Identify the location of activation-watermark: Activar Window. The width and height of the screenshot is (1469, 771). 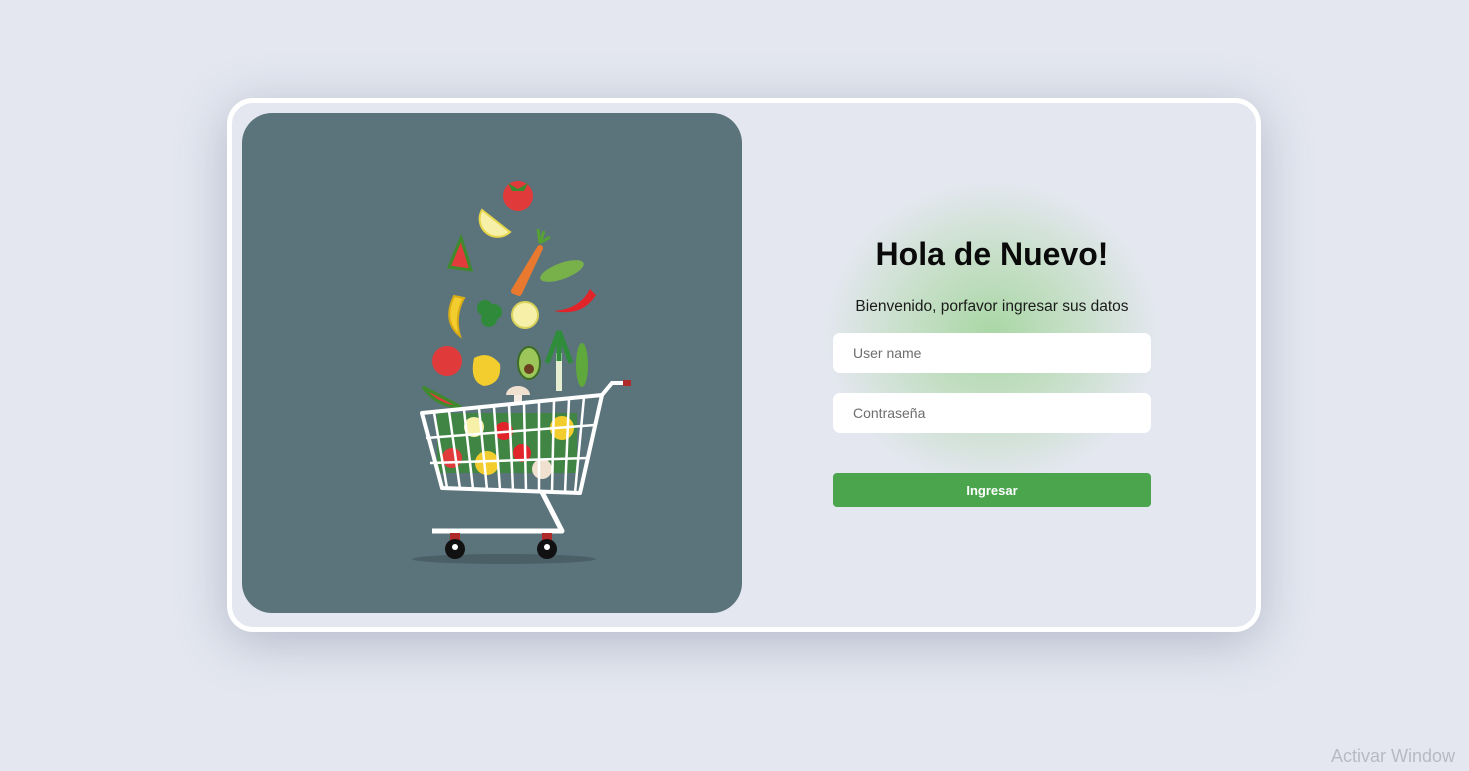
(1393, 756).